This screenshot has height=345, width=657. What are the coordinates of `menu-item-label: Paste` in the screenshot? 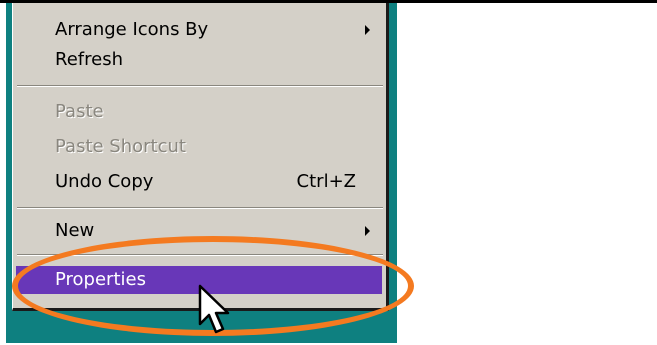 It's located at (79, 111).